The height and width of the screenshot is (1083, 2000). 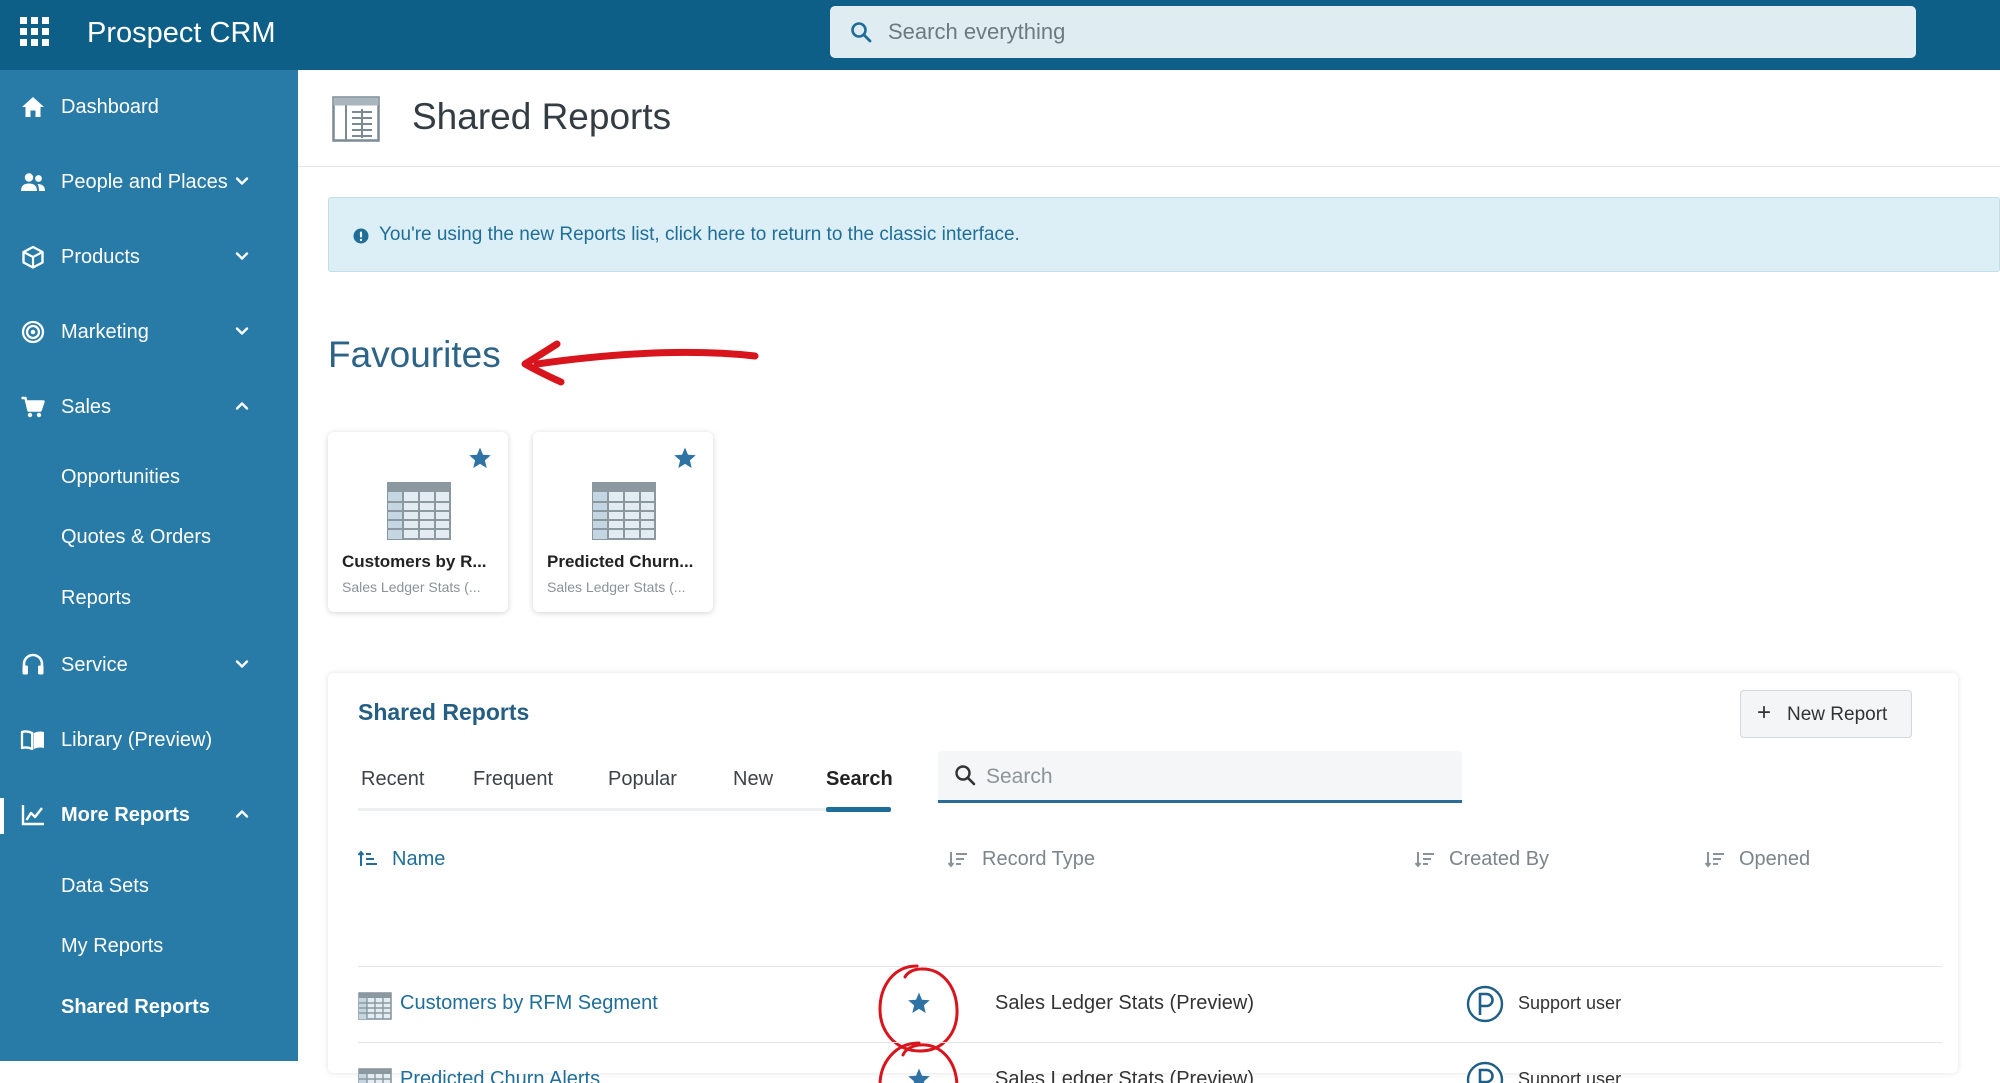 What do you see at coordinates (94, 665) in the screenshot?
I see `sidebar-item-label: Service` at bounding box center [94, 665].